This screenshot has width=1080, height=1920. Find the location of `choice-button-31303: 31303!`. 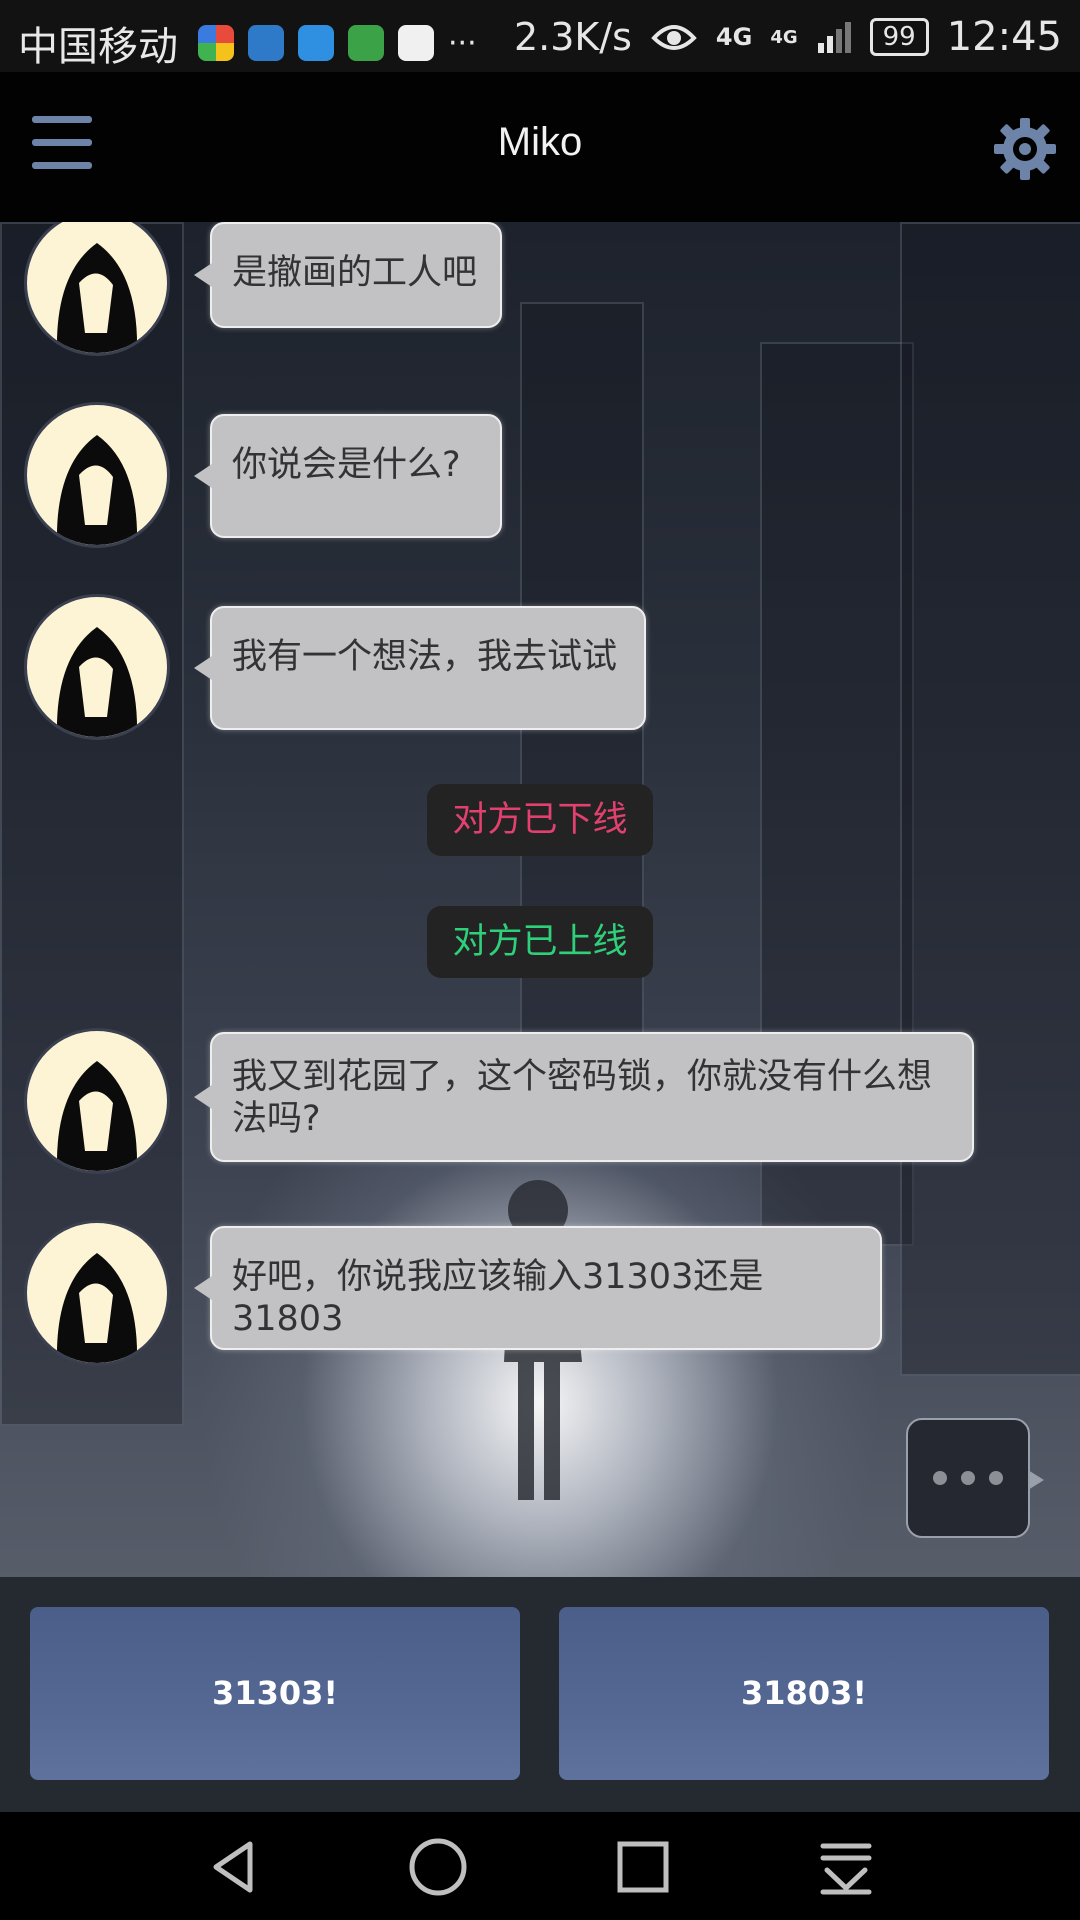

choice-button-31303: 31303! is located at coordinates (275, 1693).